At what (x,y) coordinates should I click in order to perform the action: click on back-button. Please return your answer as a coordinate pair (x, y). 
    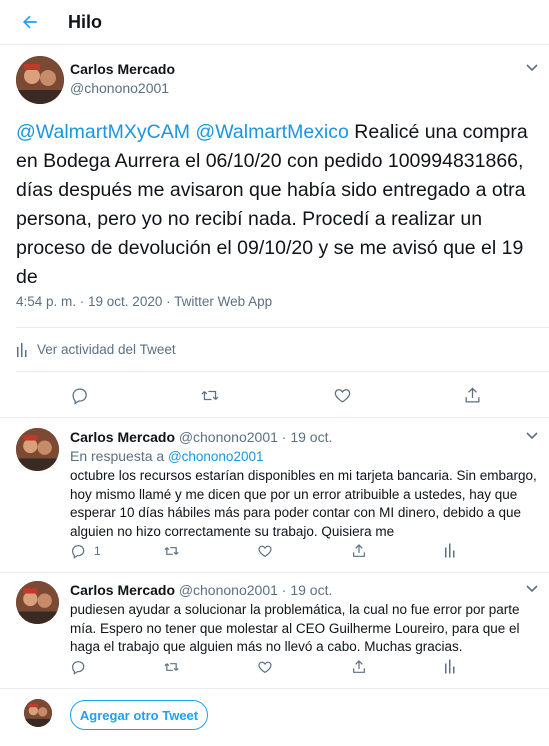
    Looking at the image, I should click on (30, 22).